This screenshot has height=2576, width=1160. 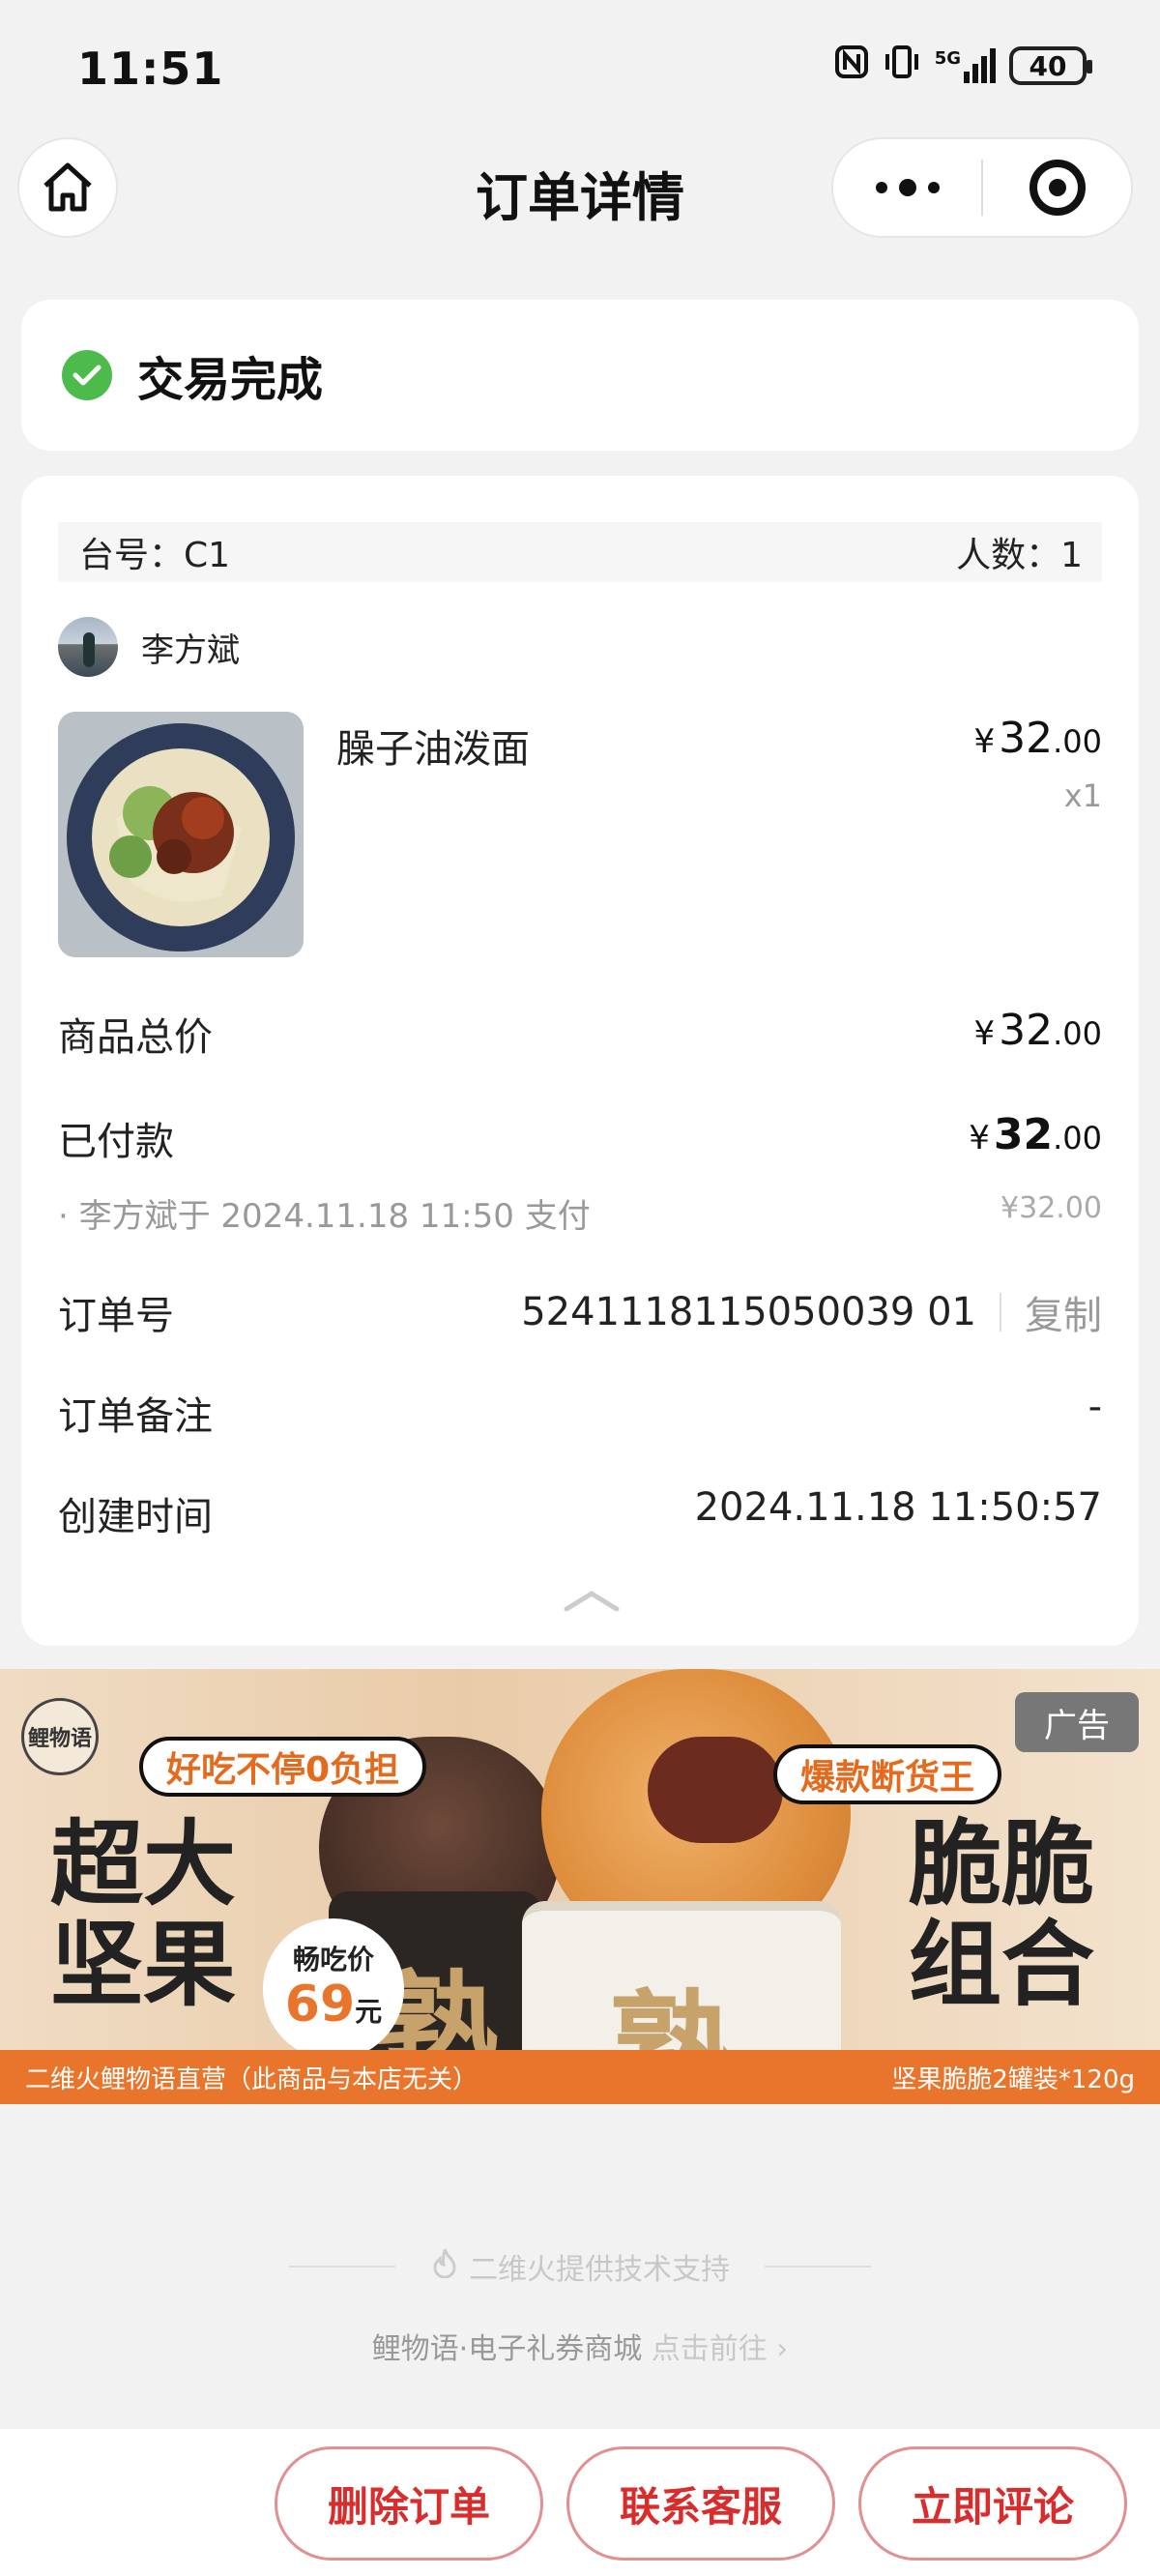 What do you see at coordinates (1051, 65) in the screenshot?
I see `battery-icon: 40` at bounding box center [1051, 65].